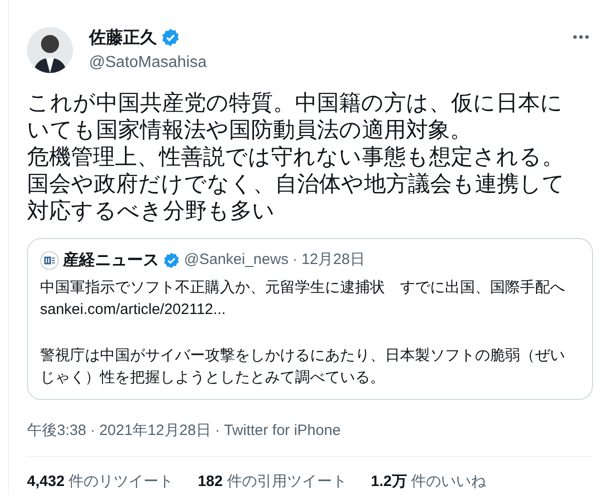 The width and height of the screenshot is (612, 495). What do you see at coordinates (333, 260) in the screenshot?
I see `quote-date: 12月28日` at bounding box center [333, 260].